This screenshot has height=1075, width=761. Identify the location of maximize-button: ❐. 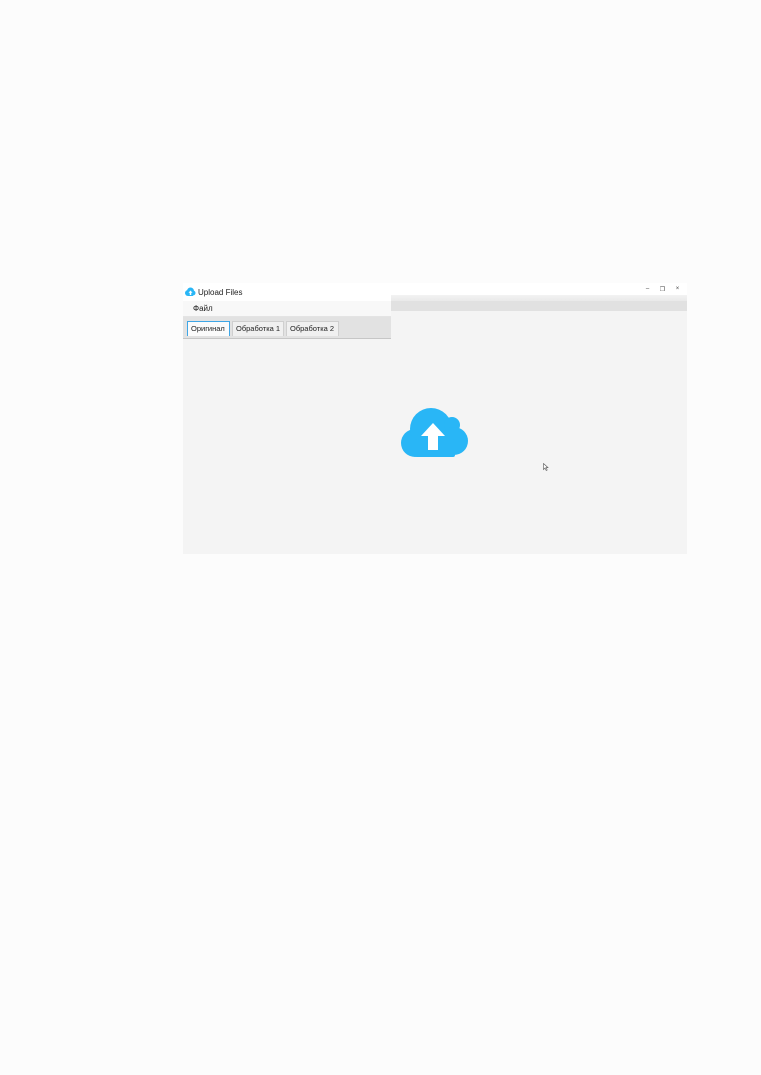
(662, 289).